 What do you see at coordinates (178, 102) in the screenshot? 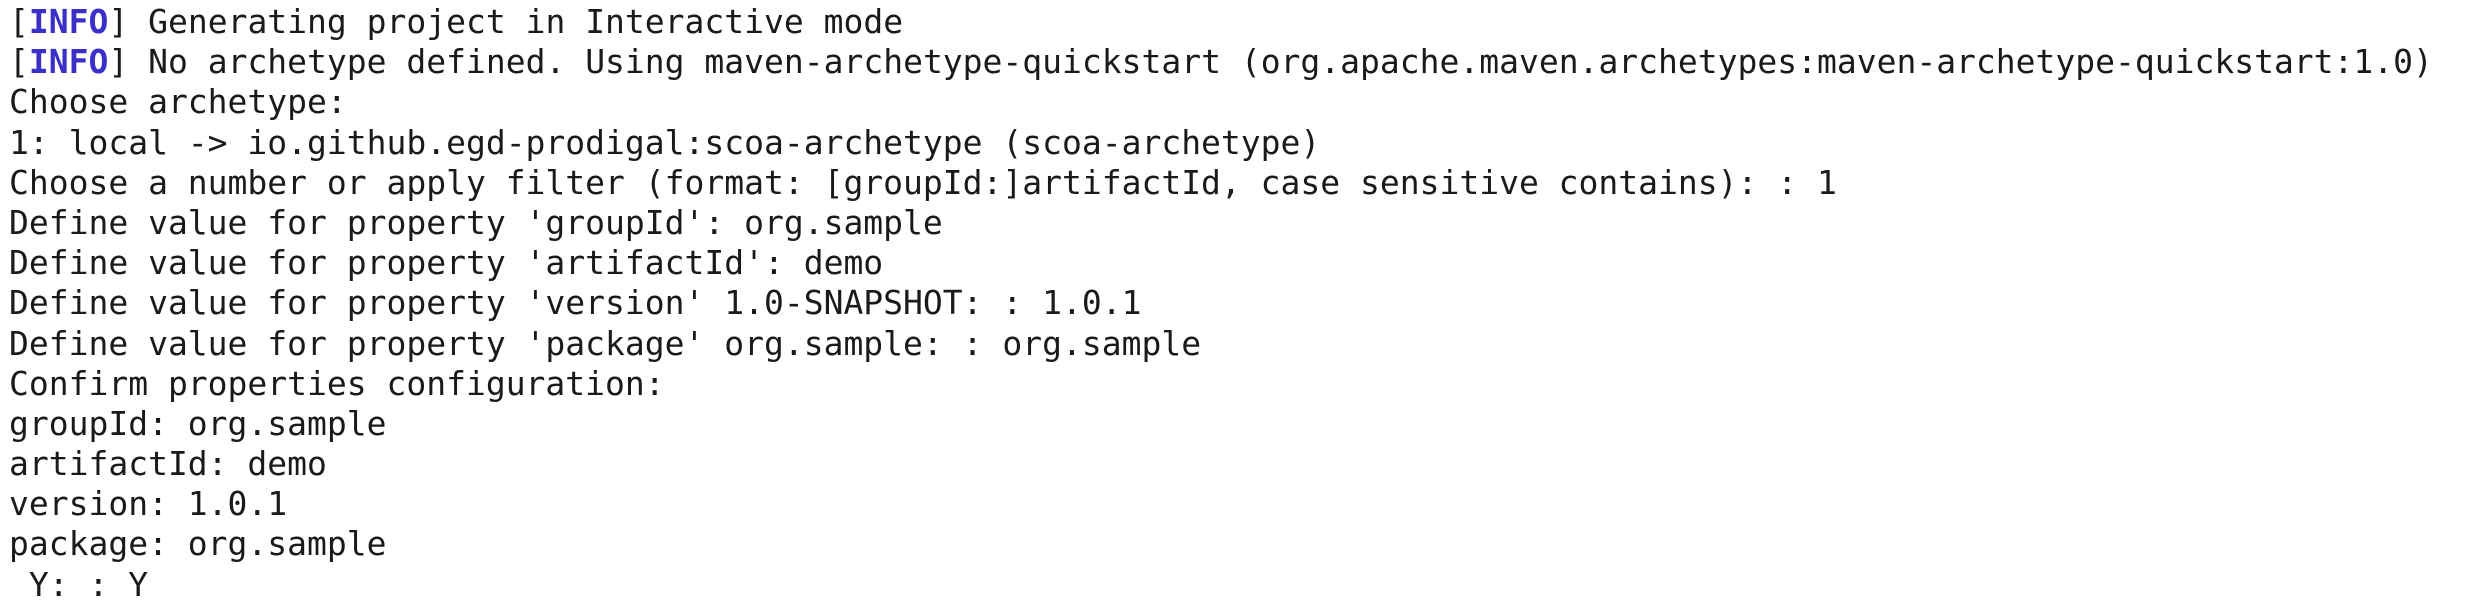
I see `output-line-choose-archetype: Choose archetype:` at bounding box center [178, 102].